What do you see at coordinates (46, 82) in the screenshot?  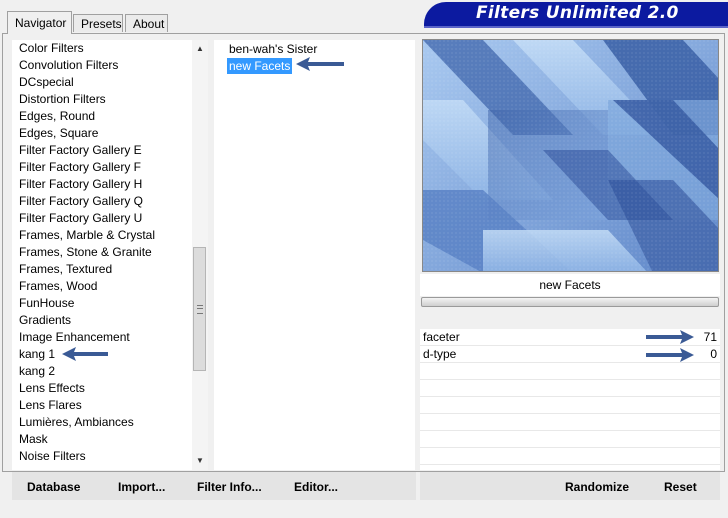 I see `list-item: DCspecial` at bounding box center [46, 82].